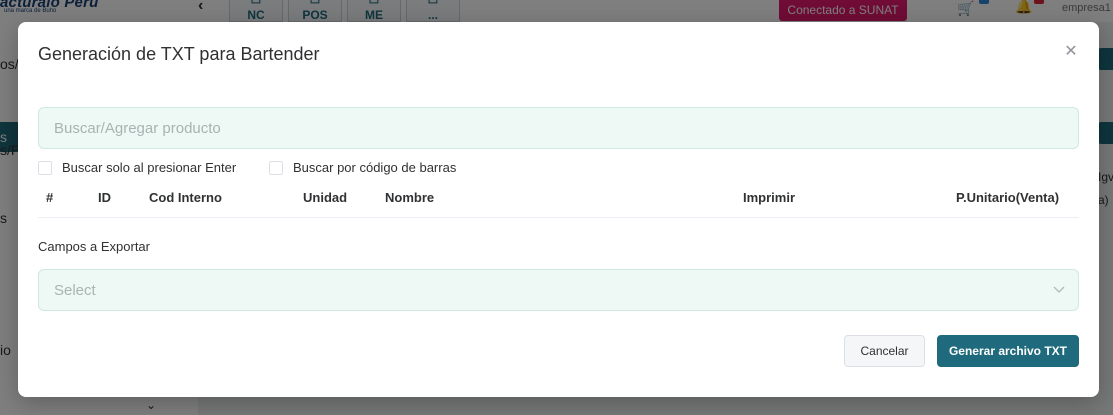 The width and height of the screenshot is (1113, 415). What do you see at coordinates (75, 290) in the screenshot?
I see `select-placeholder: Select` at bounding box center [75, 290].